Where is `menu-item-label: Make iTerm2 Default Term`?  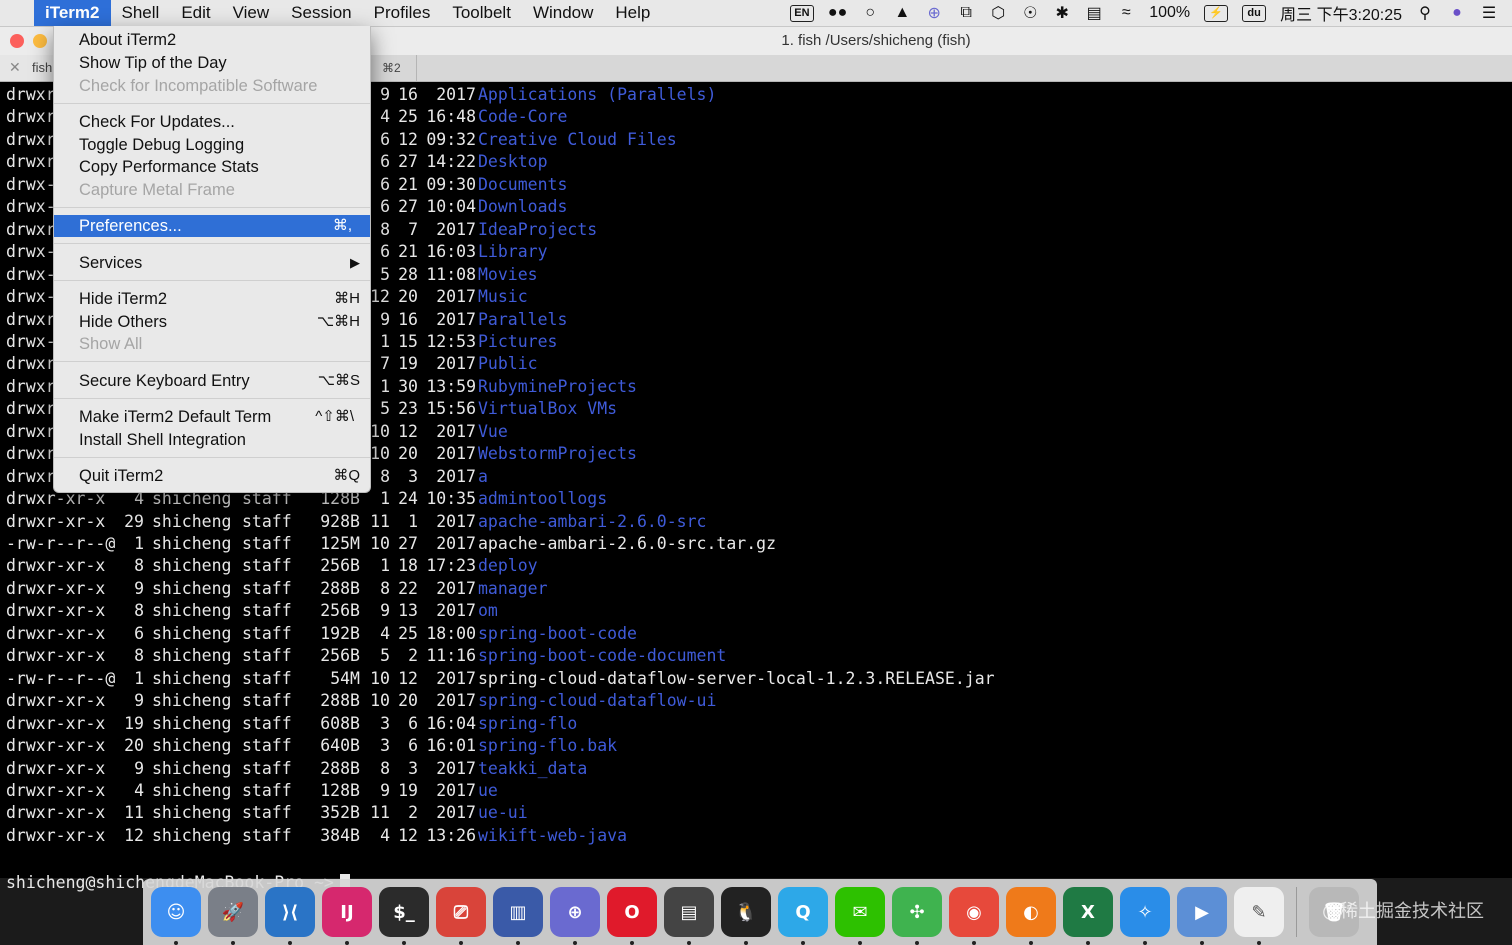
menu-item-label: Make iTerm2 Default Term is located at coordinates (175, 417).